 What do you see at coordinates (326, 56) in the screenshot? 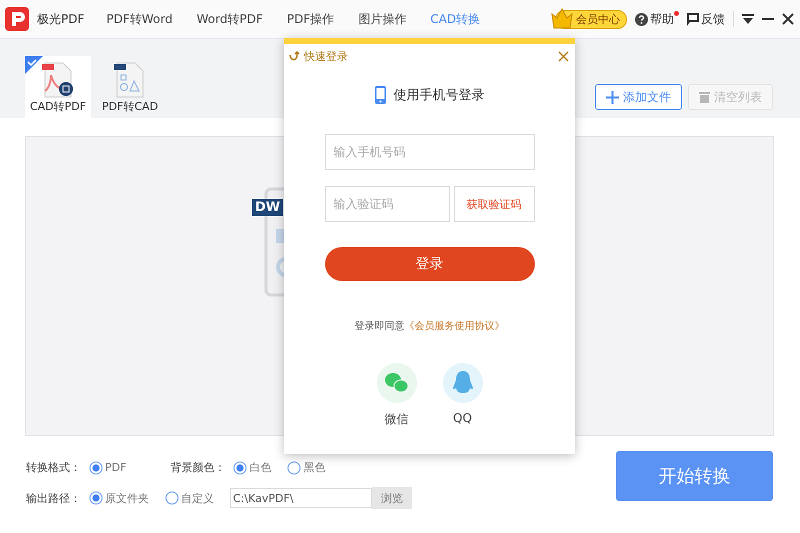
I see `dialog-title: 快速登录` at bounding box center [326, 56].